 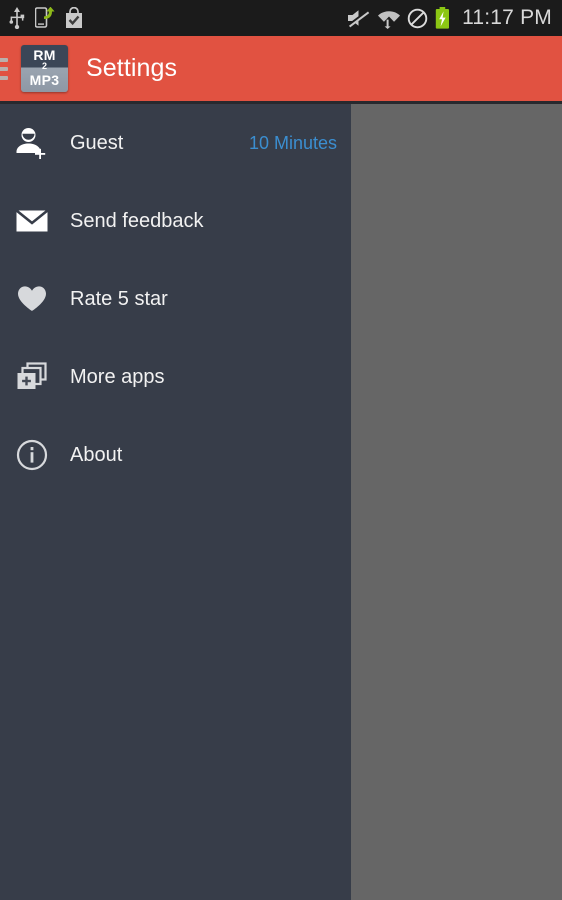 What do you see at coordinates (44, 80) in the screenshot?
I see `app-logo-line3: MP3` at bounding box center [44, 80].